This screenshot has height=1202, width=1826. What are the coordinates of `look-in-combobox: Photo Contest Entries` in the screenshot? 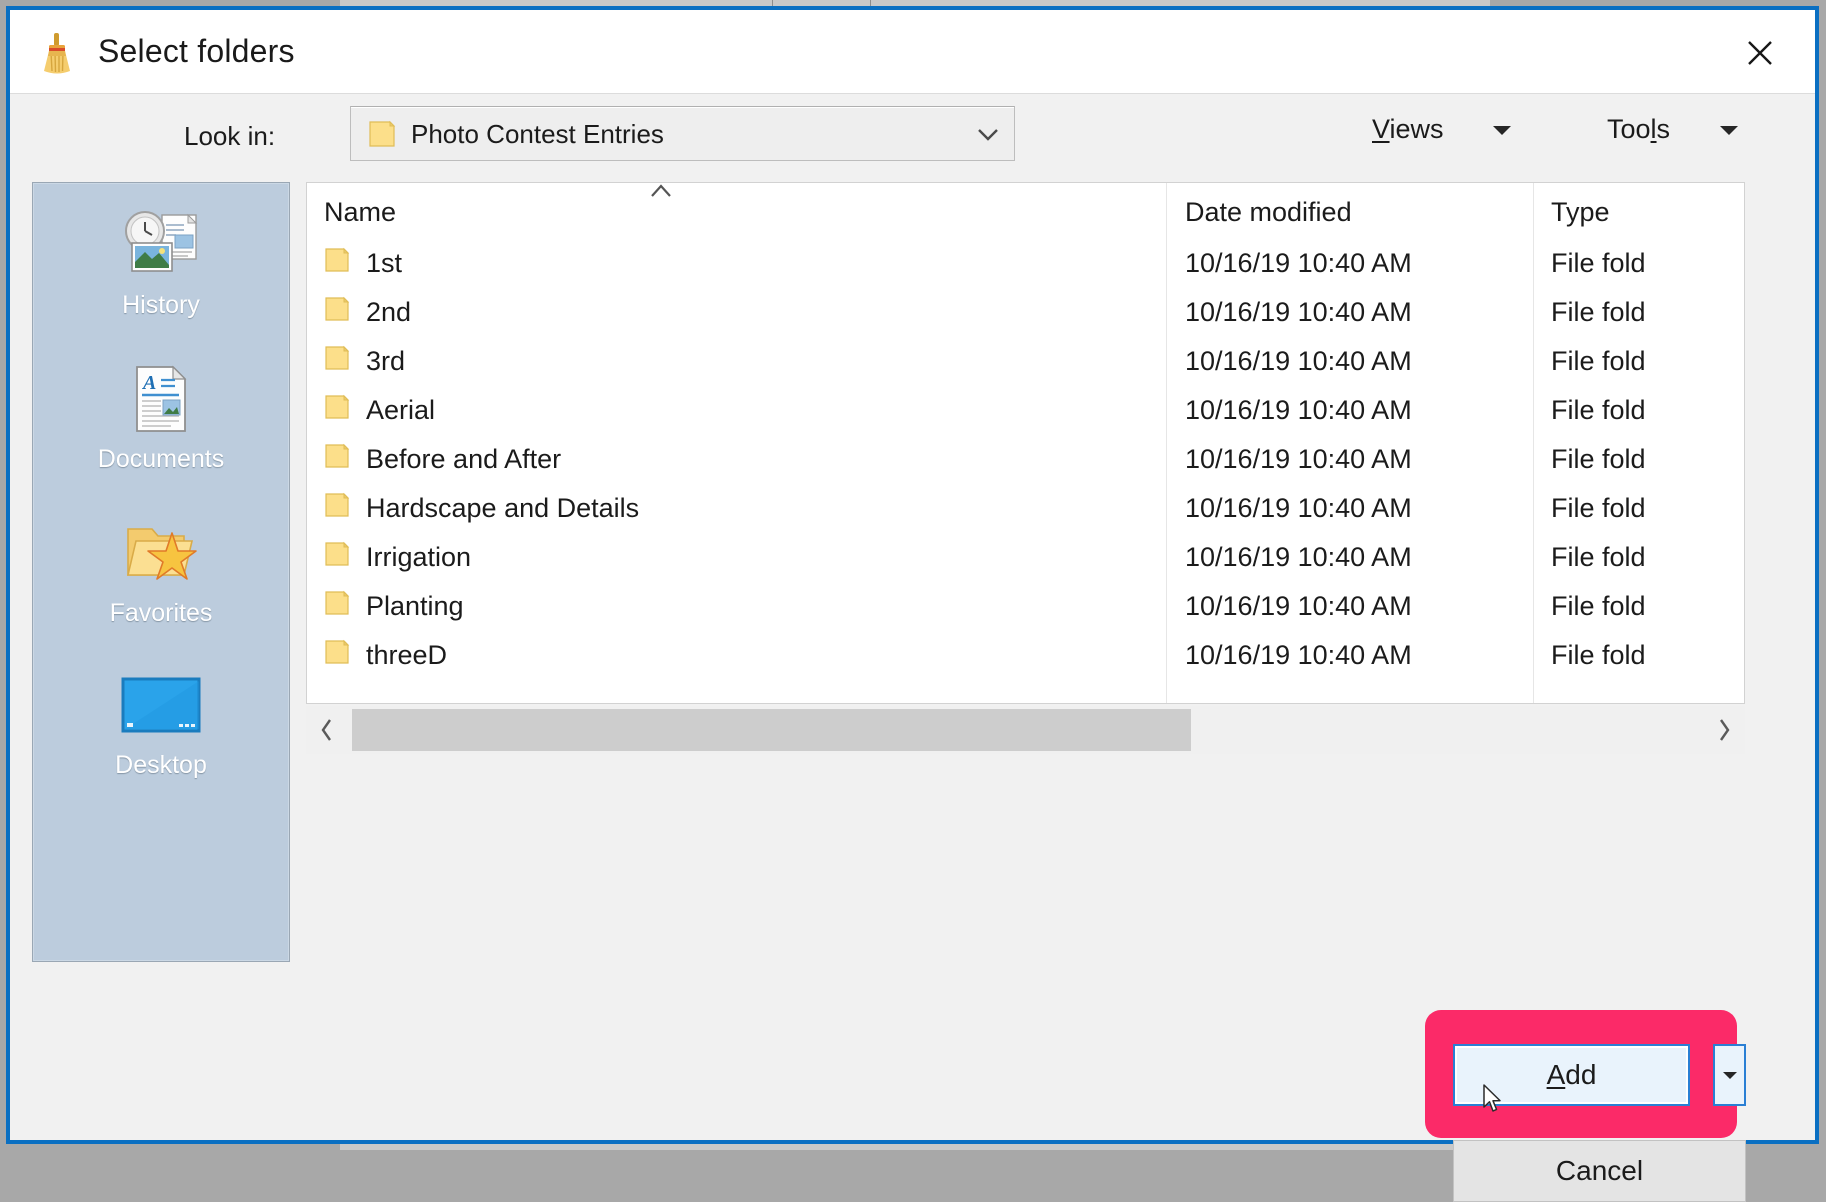 It's located at (682, 133).